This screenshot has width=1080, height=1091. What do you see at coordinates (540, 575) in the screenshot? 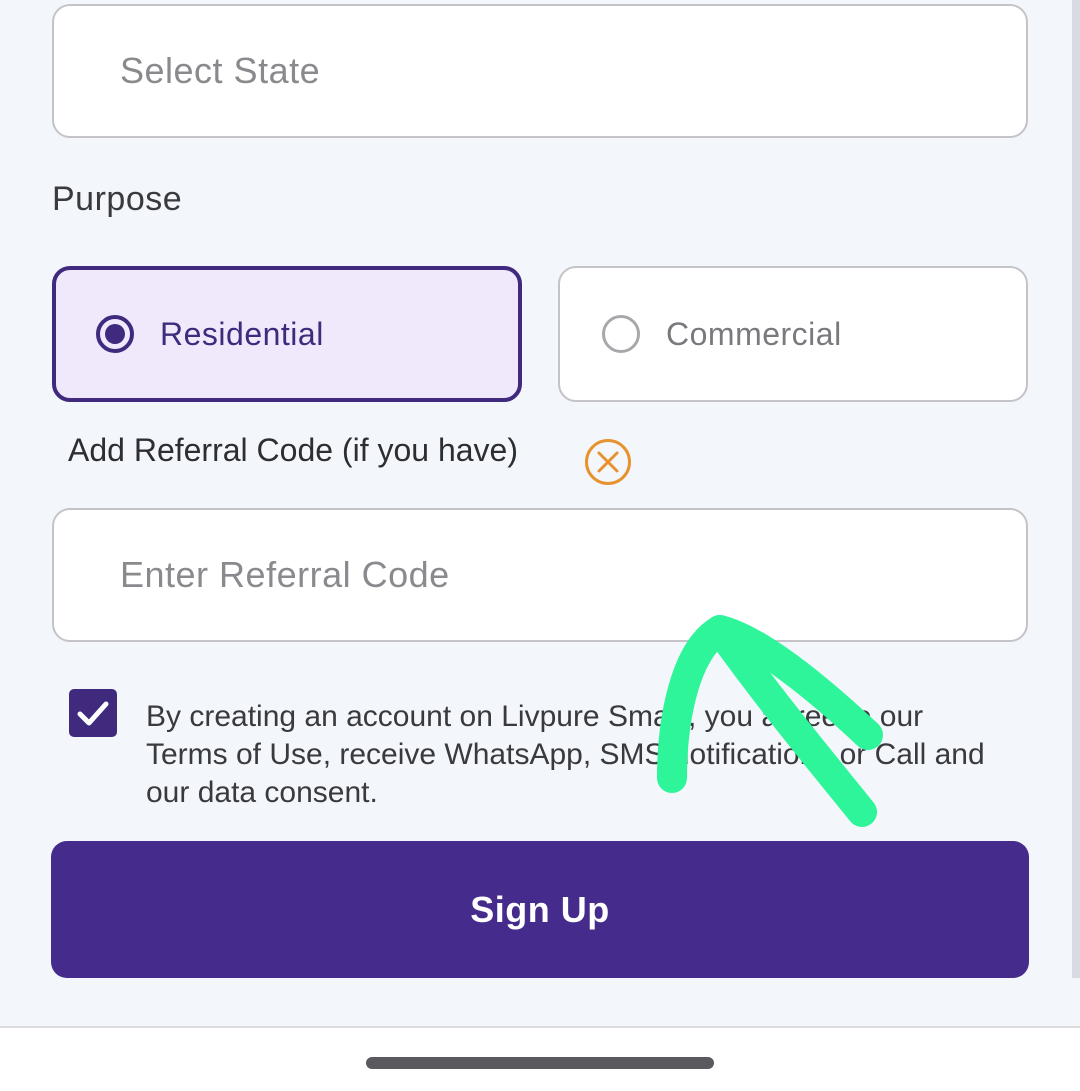
I see `referral-code-input: Enter Referral Code` at bounding box center [540, 575].